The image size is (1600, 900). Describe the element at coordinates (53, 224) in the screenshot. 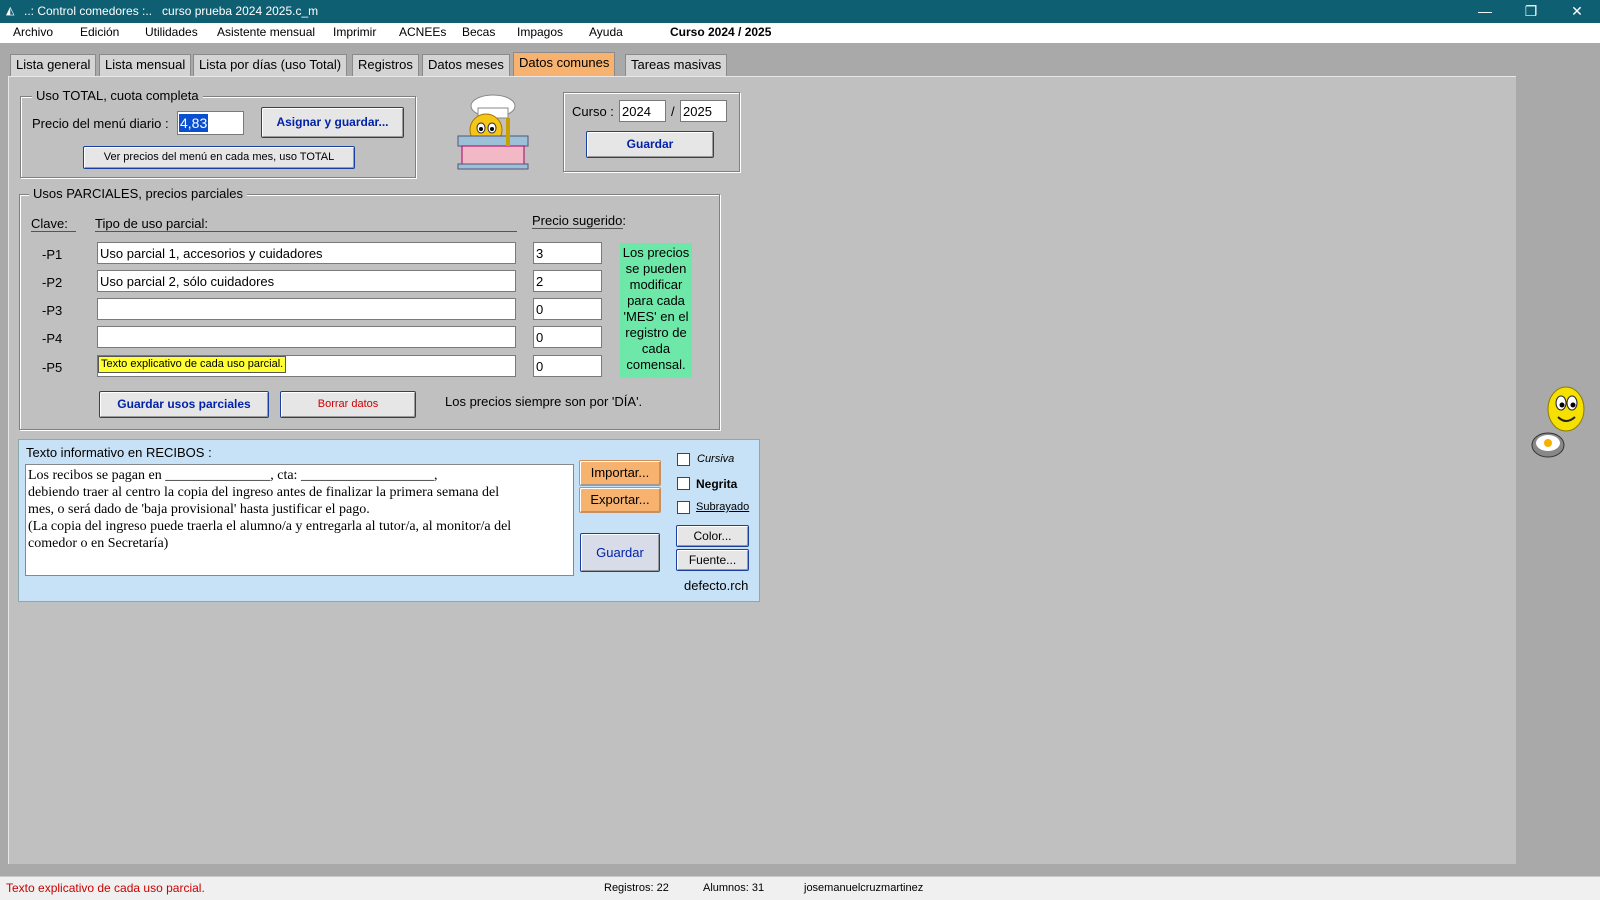

I see `col-clave-header: Clave:` at that location.